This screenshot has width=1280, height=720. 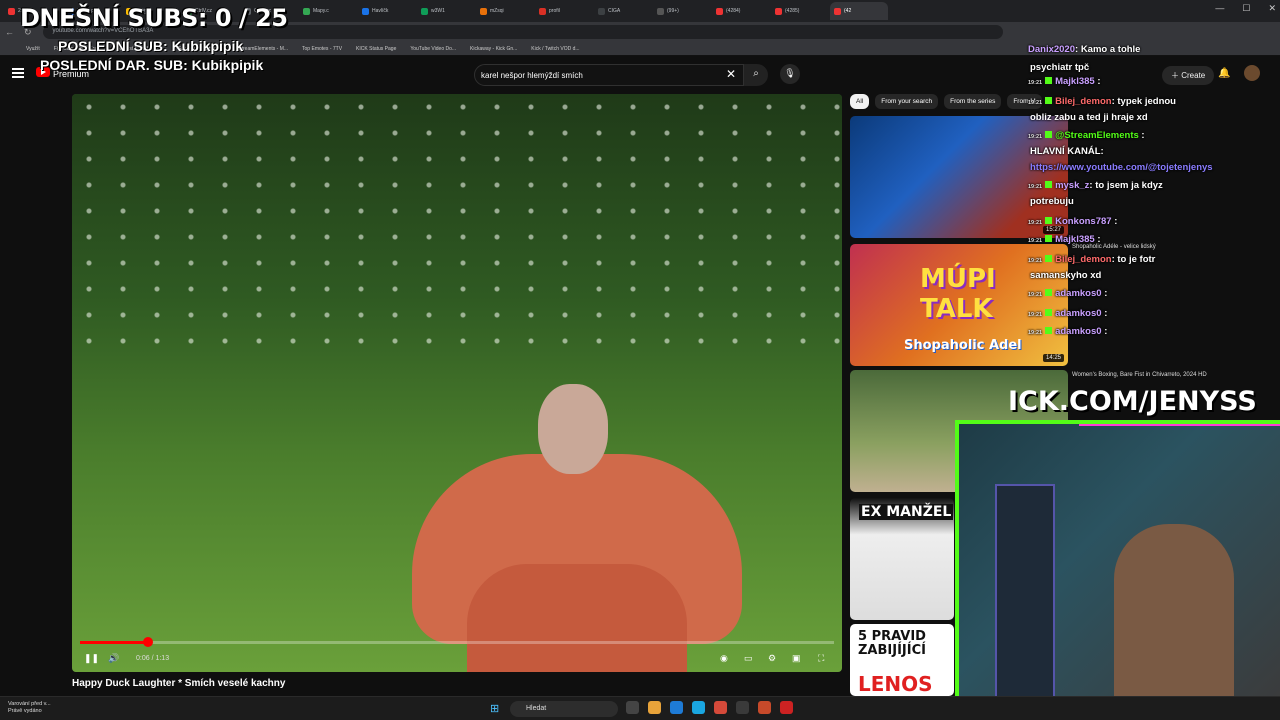 I want to click on chat-text: https://www.youtube.com/@tojetenjenys, so click(x=1121, y=167).